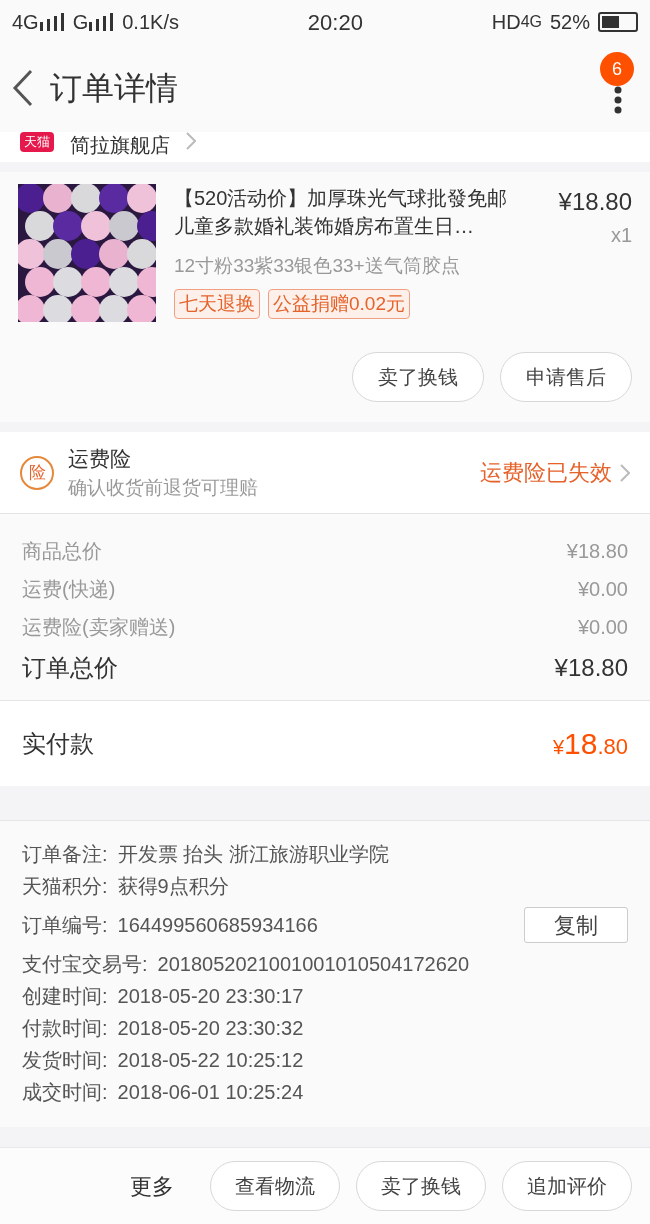 The image size is (650, 1224). I want to click on paid-amount: ¥18.80, so click(590, 744).